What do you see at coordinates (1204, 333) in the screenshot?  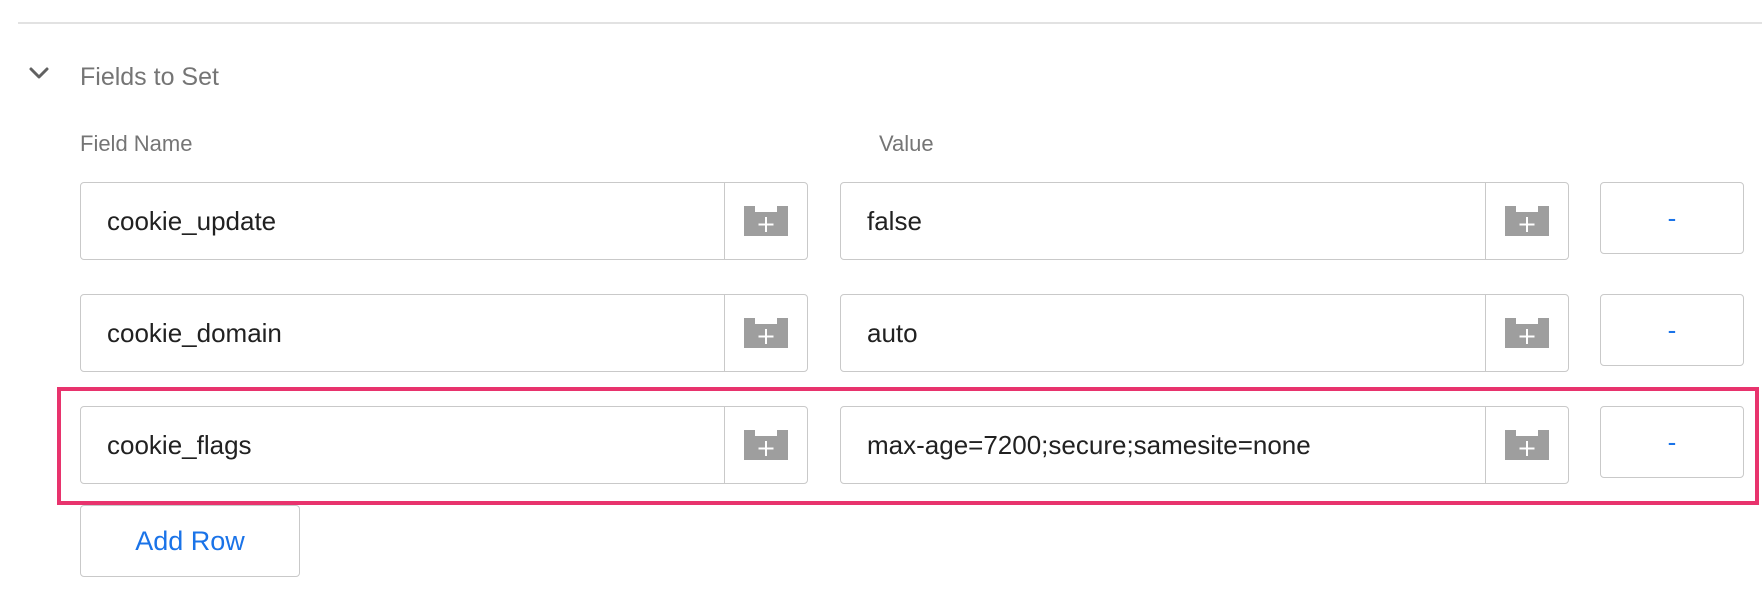 I see `value-input: auto` at bounding box center [1204, 333].